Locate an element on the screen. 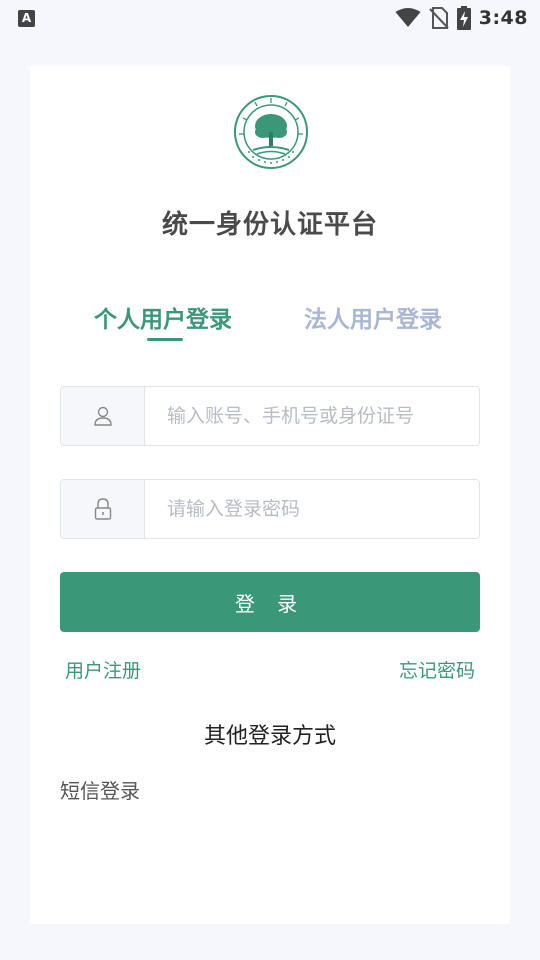  sms-login-link: 短信登录 is located at coordinates (100, 789).